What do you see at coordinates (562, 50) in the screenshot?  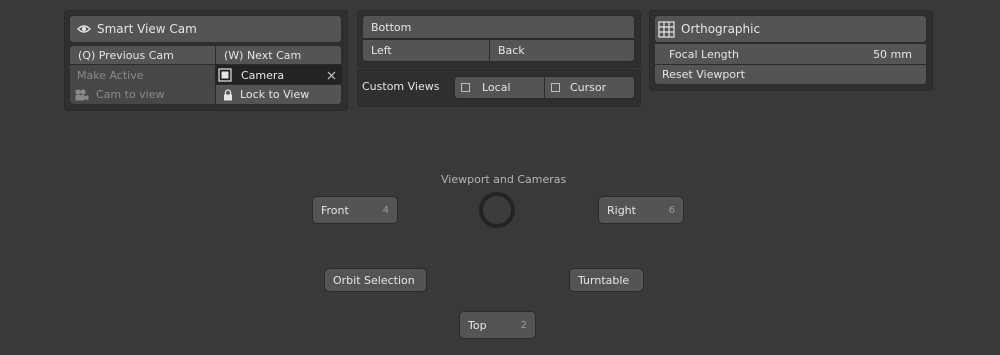 I see `back-view-button: Back` at bounding box center [562, 50].